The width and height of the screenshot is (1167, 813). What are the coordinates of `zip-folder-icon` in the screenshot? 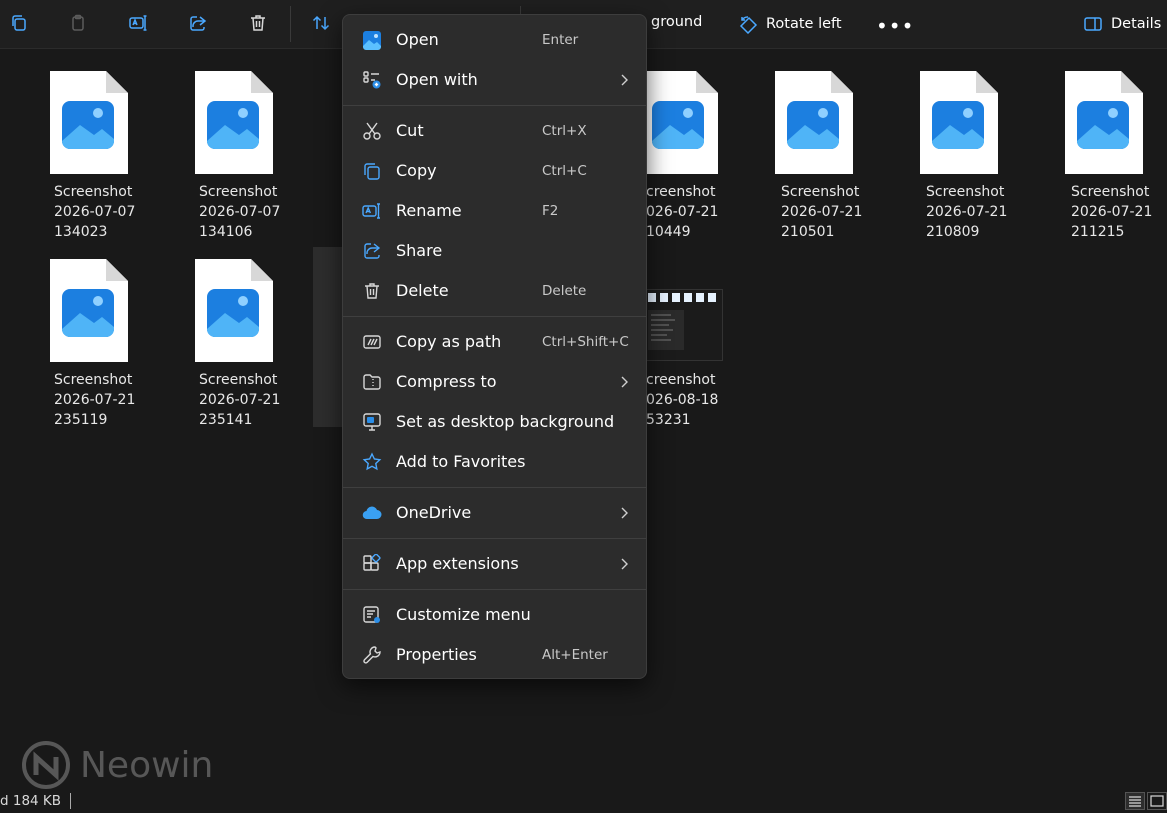 It's located at (372, 382).